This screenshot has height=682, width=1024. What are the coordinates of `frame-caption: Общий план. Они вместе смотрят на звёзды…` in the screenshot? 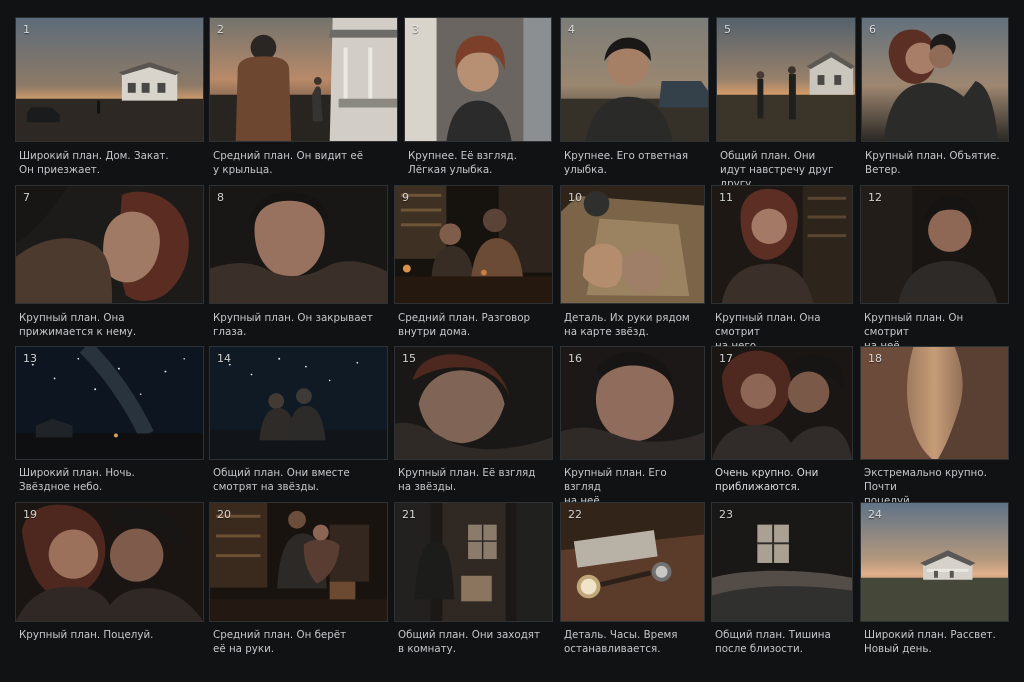 It's located at (281, 480).